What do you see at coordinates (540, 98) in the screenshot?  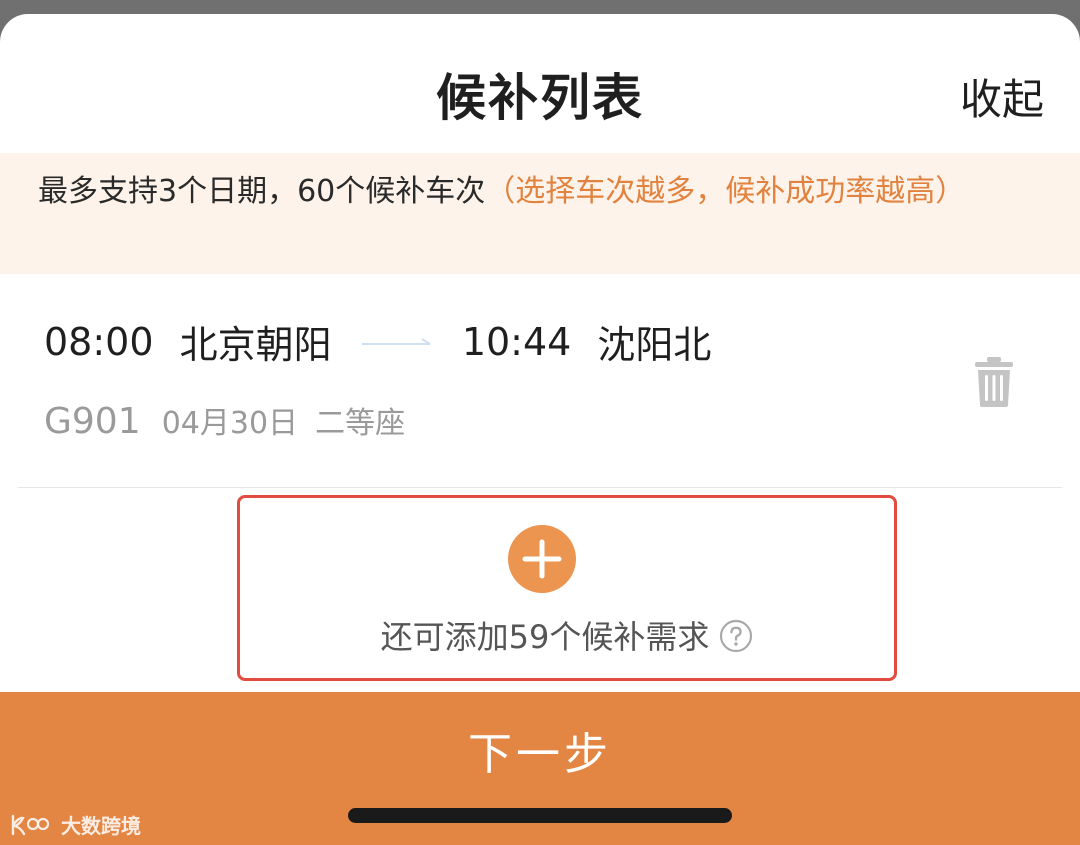 I see `sheet-title: 候补列表` at bounding box center [540, 98].